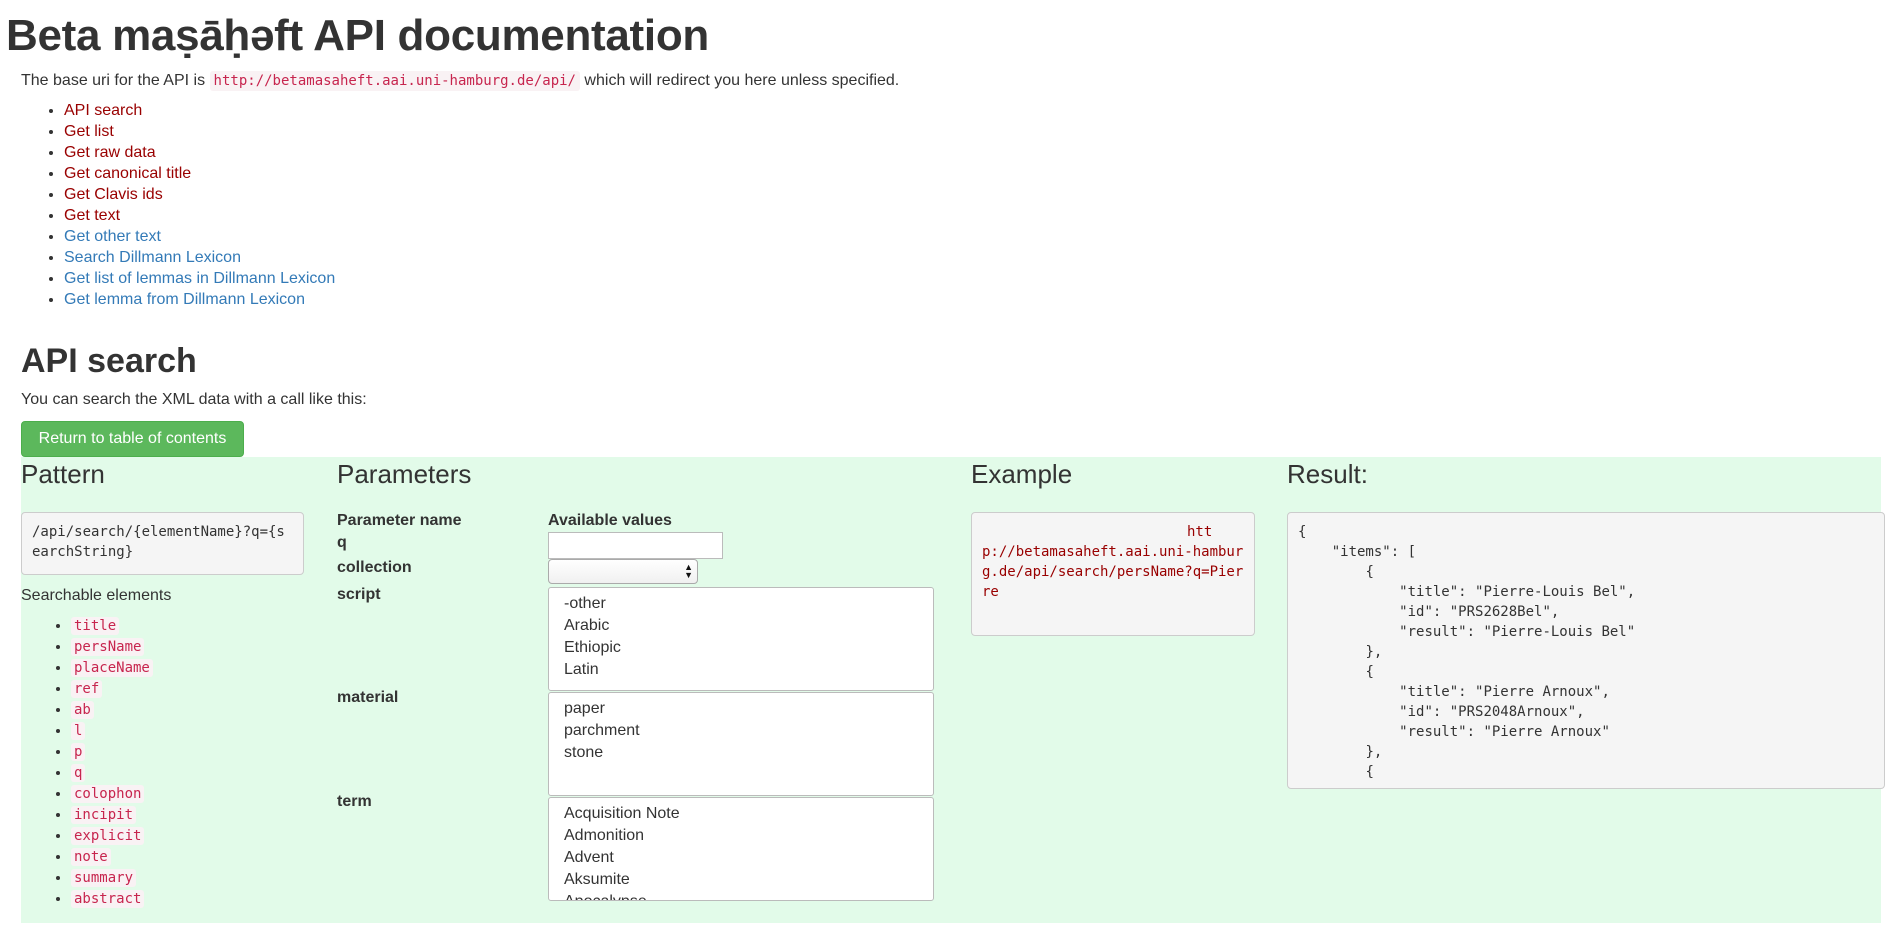 This screenshot has width=1896, height=940. I want to click on searchable-elements-label: Searchable elements, so click(96, 595).